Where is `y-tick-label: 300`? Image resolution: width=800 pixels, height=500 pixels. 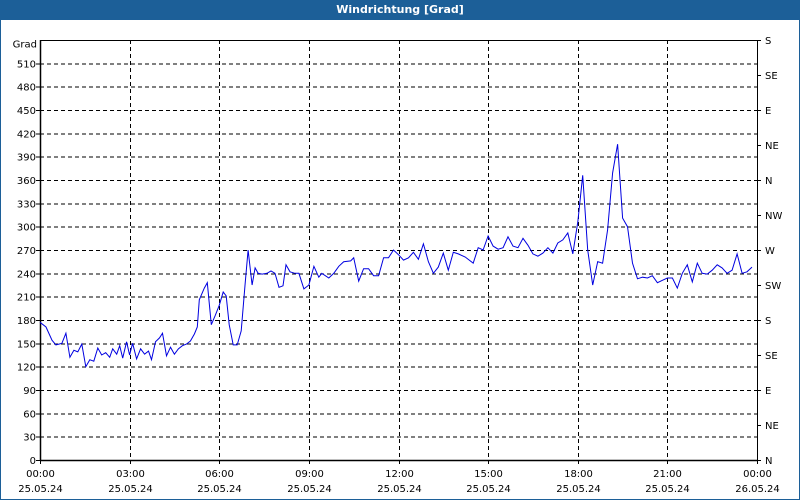
y-tick-label: 300 is located at coordinates (26, 228).